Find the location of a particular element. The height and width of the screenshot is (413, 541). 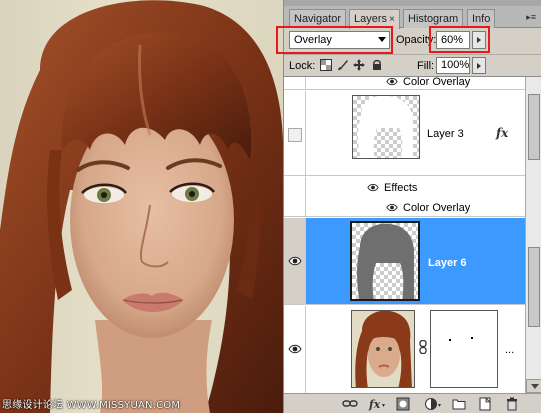

scroll-thumb-top is located at coordinates (534, 127).